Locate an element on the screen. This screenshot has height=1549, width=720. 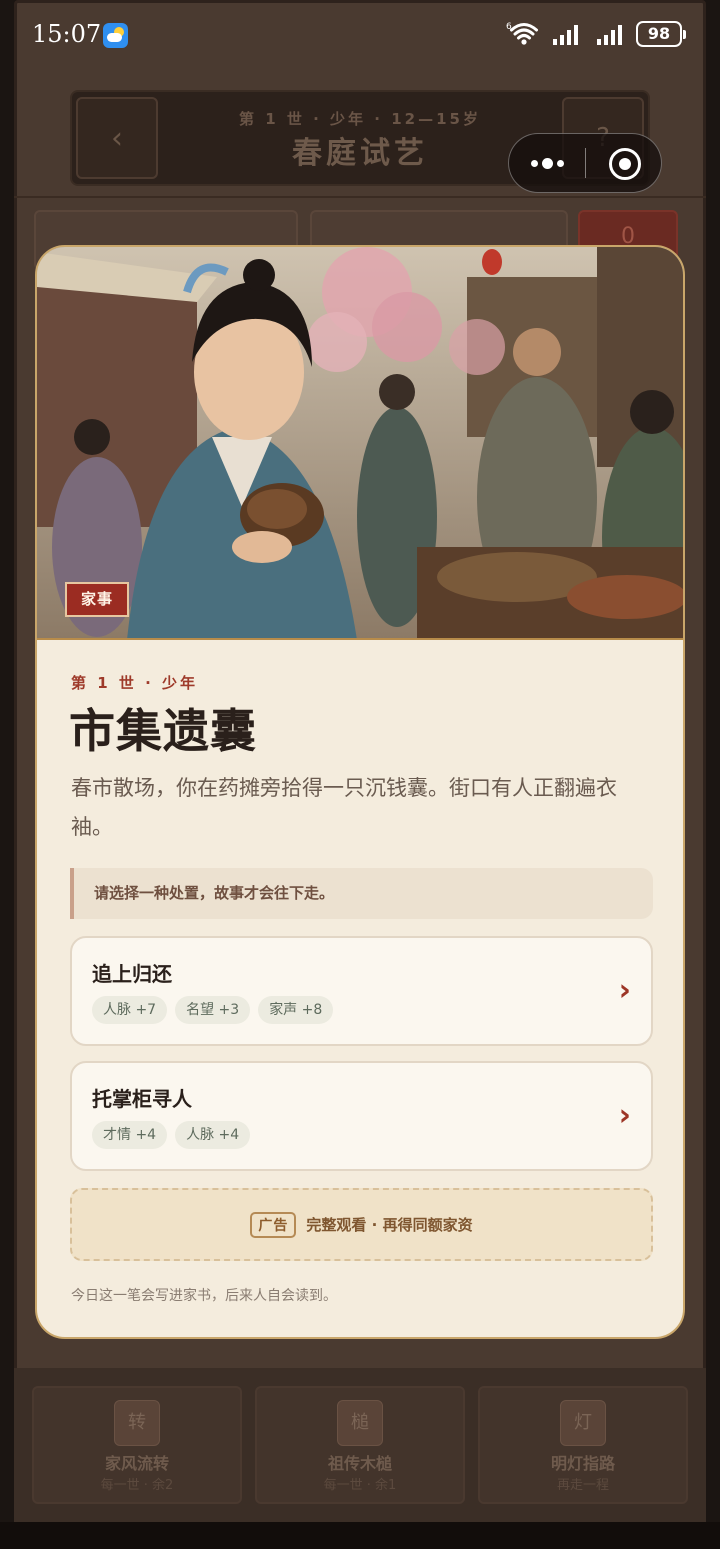
tool-glyph: 灯 is located at coordinates (583, 1423).